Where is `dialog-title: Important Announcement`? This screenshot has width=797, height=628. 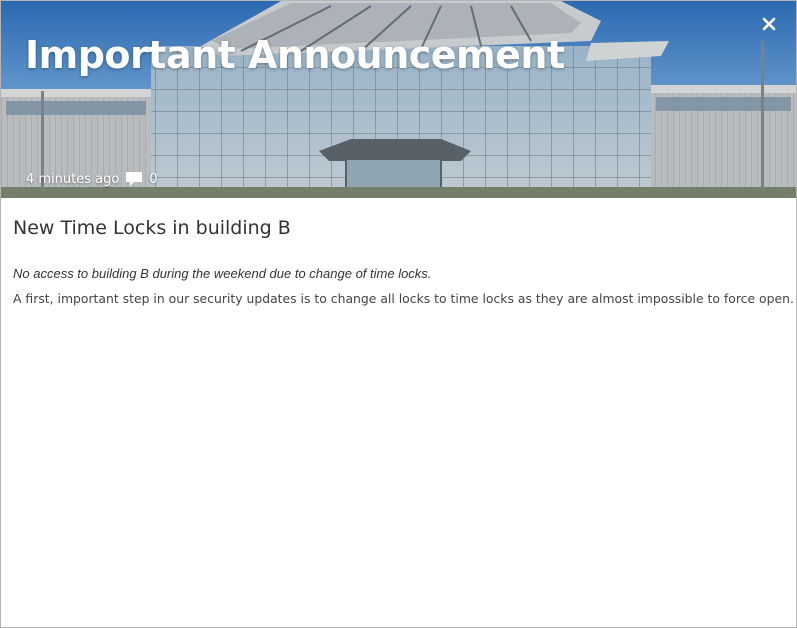 dialog-title: Important Announcement is located at coordinates (295, 55).